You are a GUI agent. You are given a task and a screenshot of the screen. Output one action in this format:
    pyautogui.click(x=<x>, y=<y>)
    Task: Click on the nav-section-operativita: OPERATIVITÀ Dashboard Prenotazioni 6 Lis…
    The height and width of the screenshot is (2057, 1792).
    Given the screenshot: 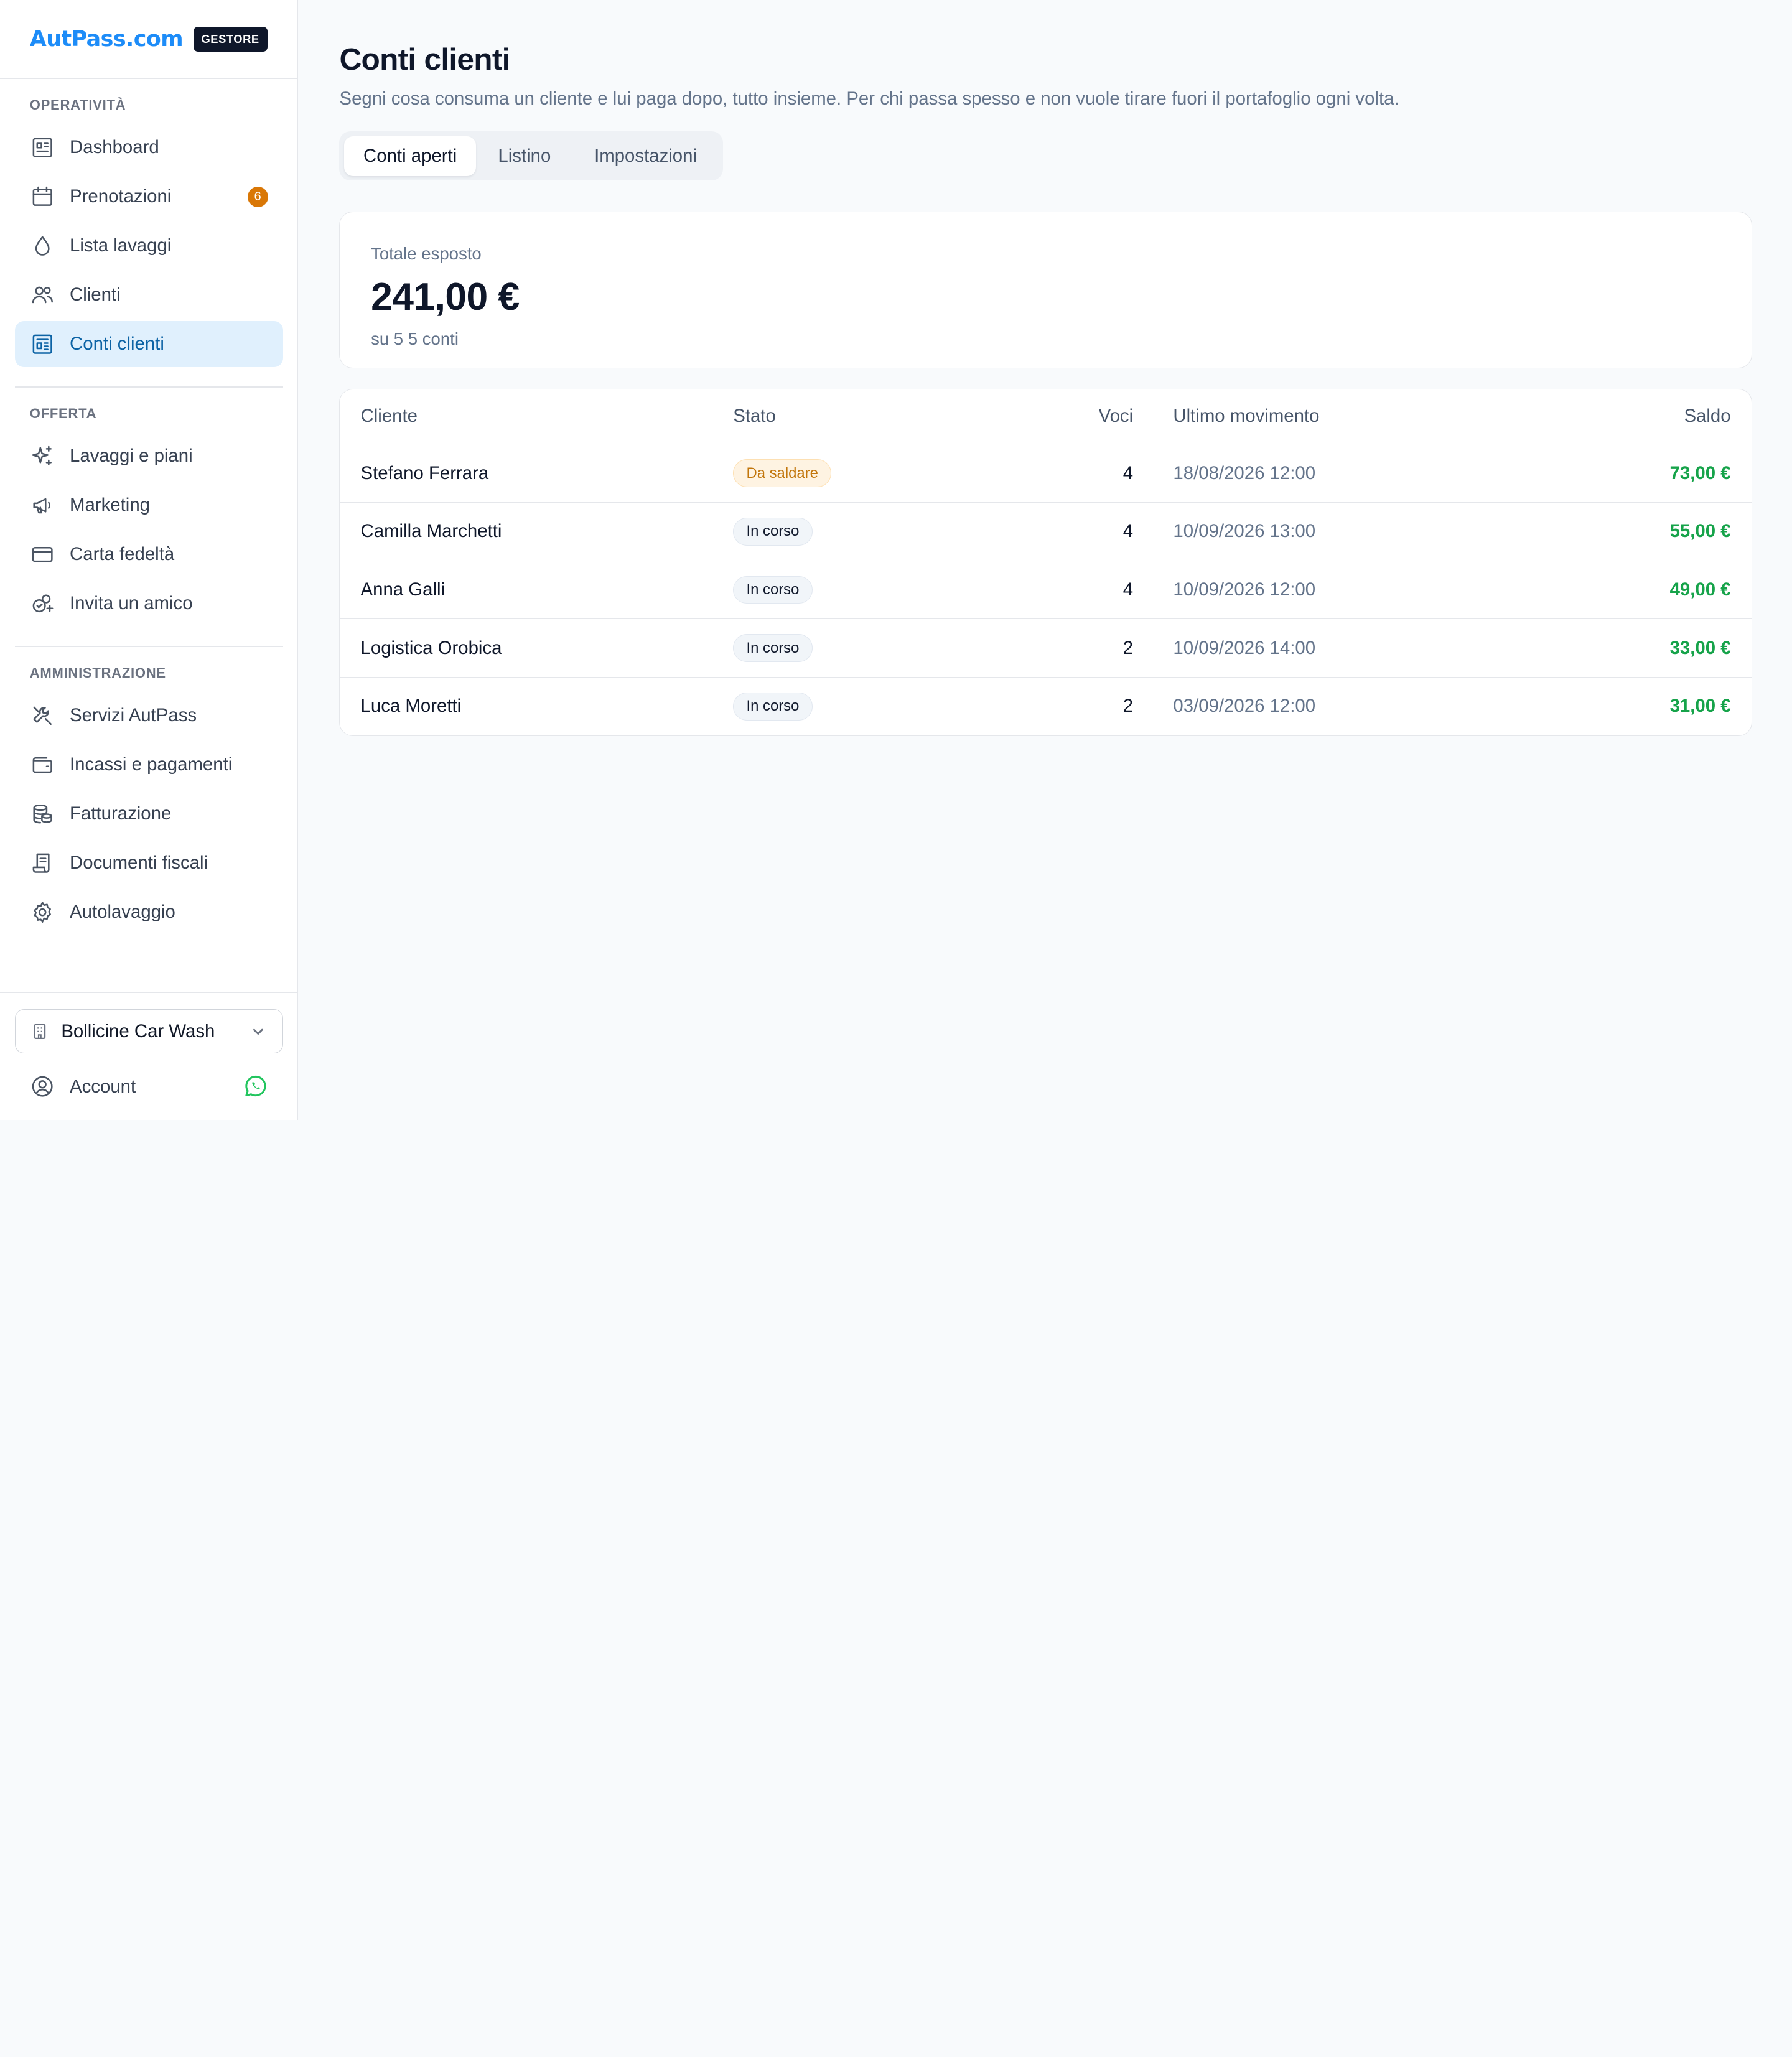 What is the action you would take?
    pyautogui.click(x=149, y=223)
    